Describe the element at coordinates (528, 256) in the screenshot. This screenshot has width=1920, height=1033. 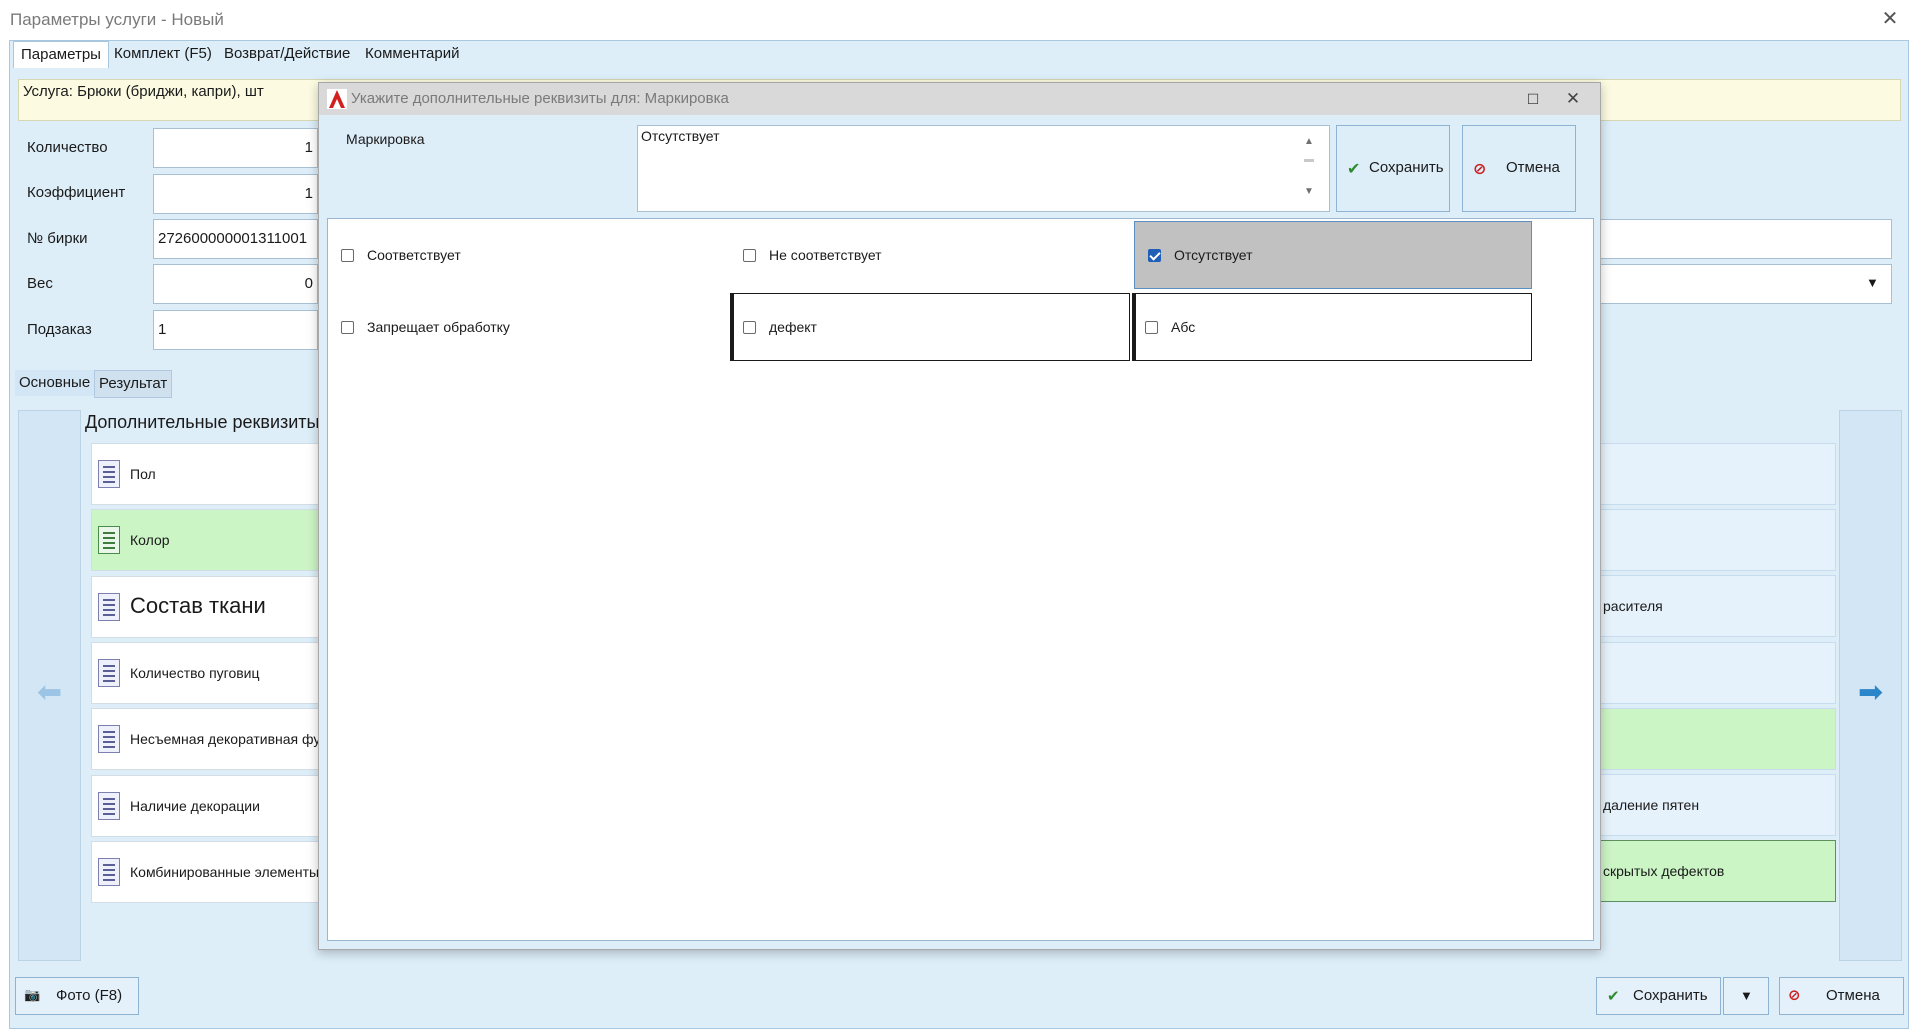
I see `option-matches: Соответствует` at that location.